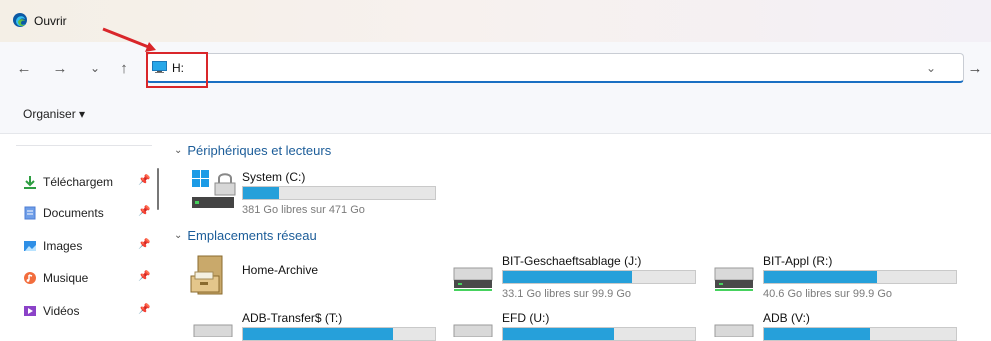 Image resolution: width=991 pixels, height=341 pixels. What do you see at coordinates (54, 114) in the screenshot?
I see `organise-button: Organiser ▾` at bounding box center [54, 114].